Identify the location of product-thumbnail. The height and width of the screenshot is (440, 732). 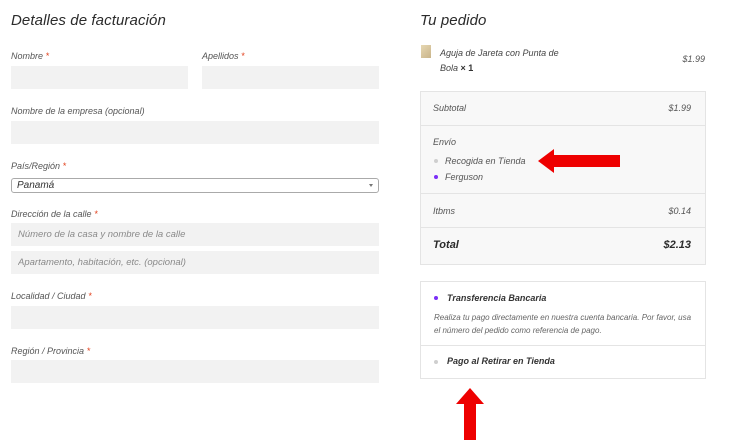
(426, 51).